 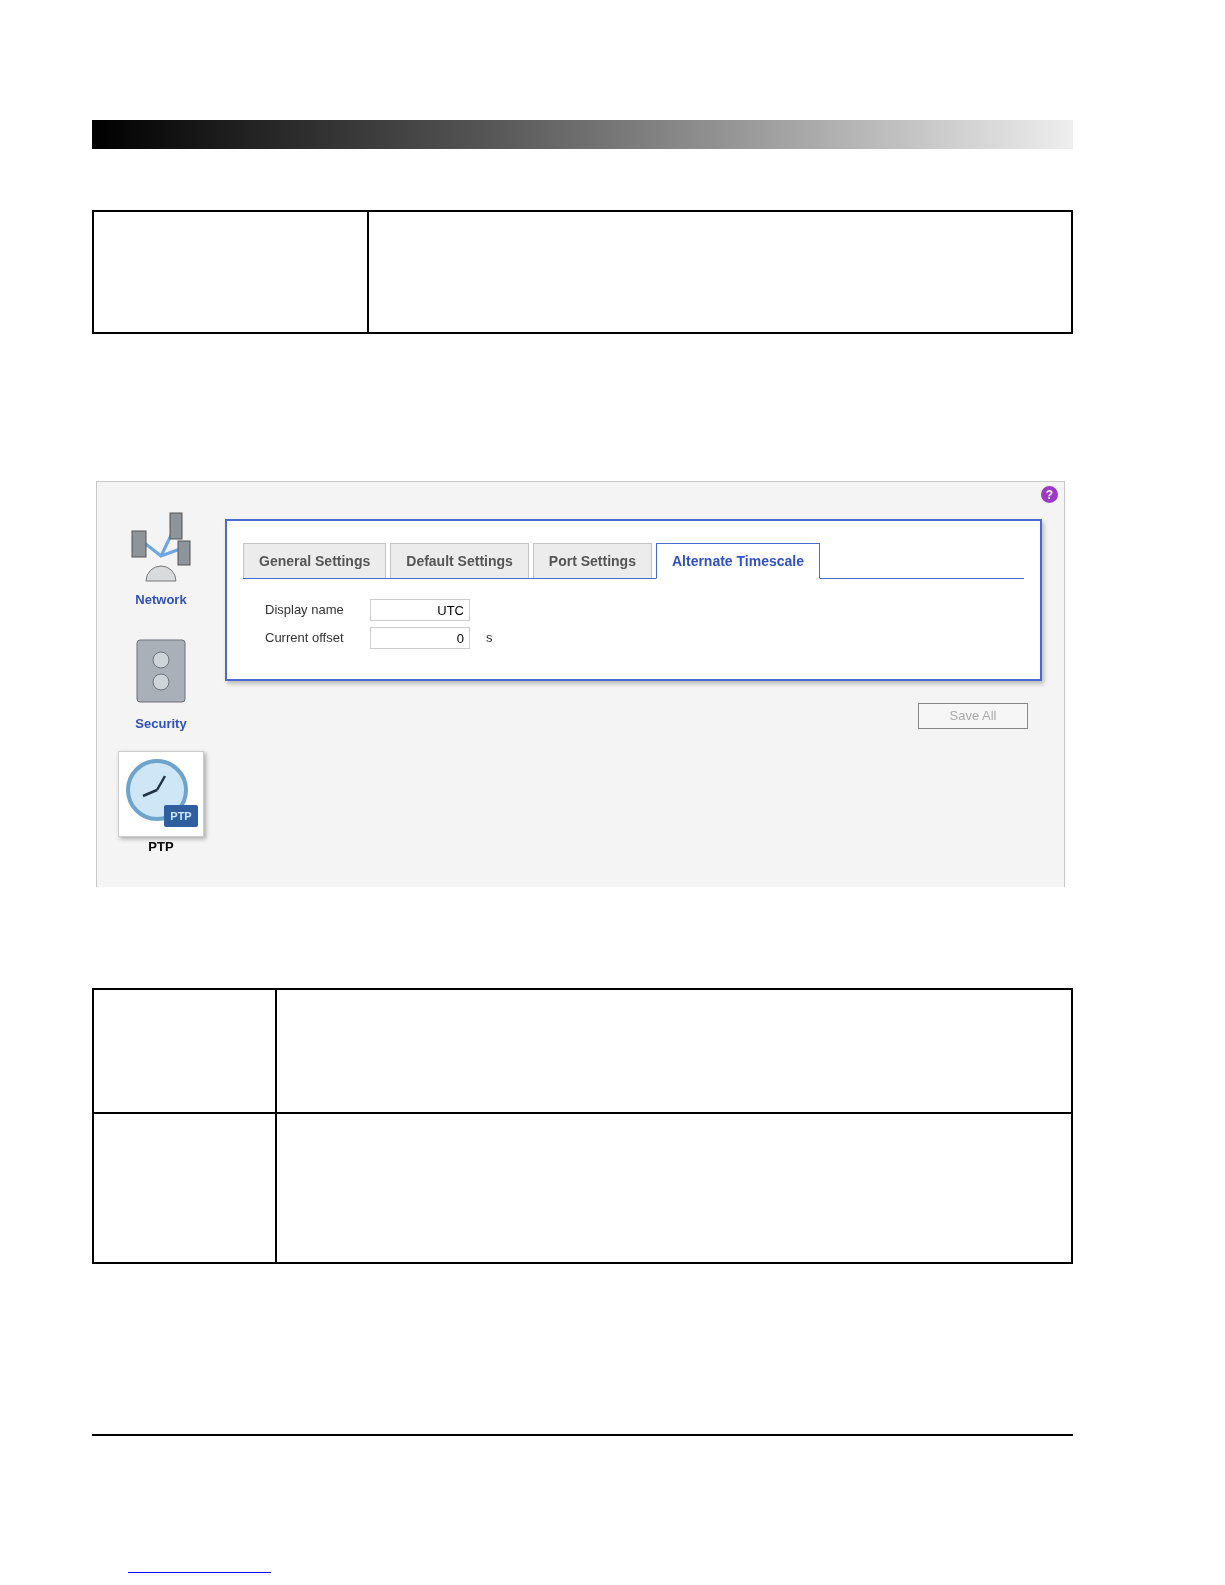 I want to click on safe-icon, so click(x=161, y=670).